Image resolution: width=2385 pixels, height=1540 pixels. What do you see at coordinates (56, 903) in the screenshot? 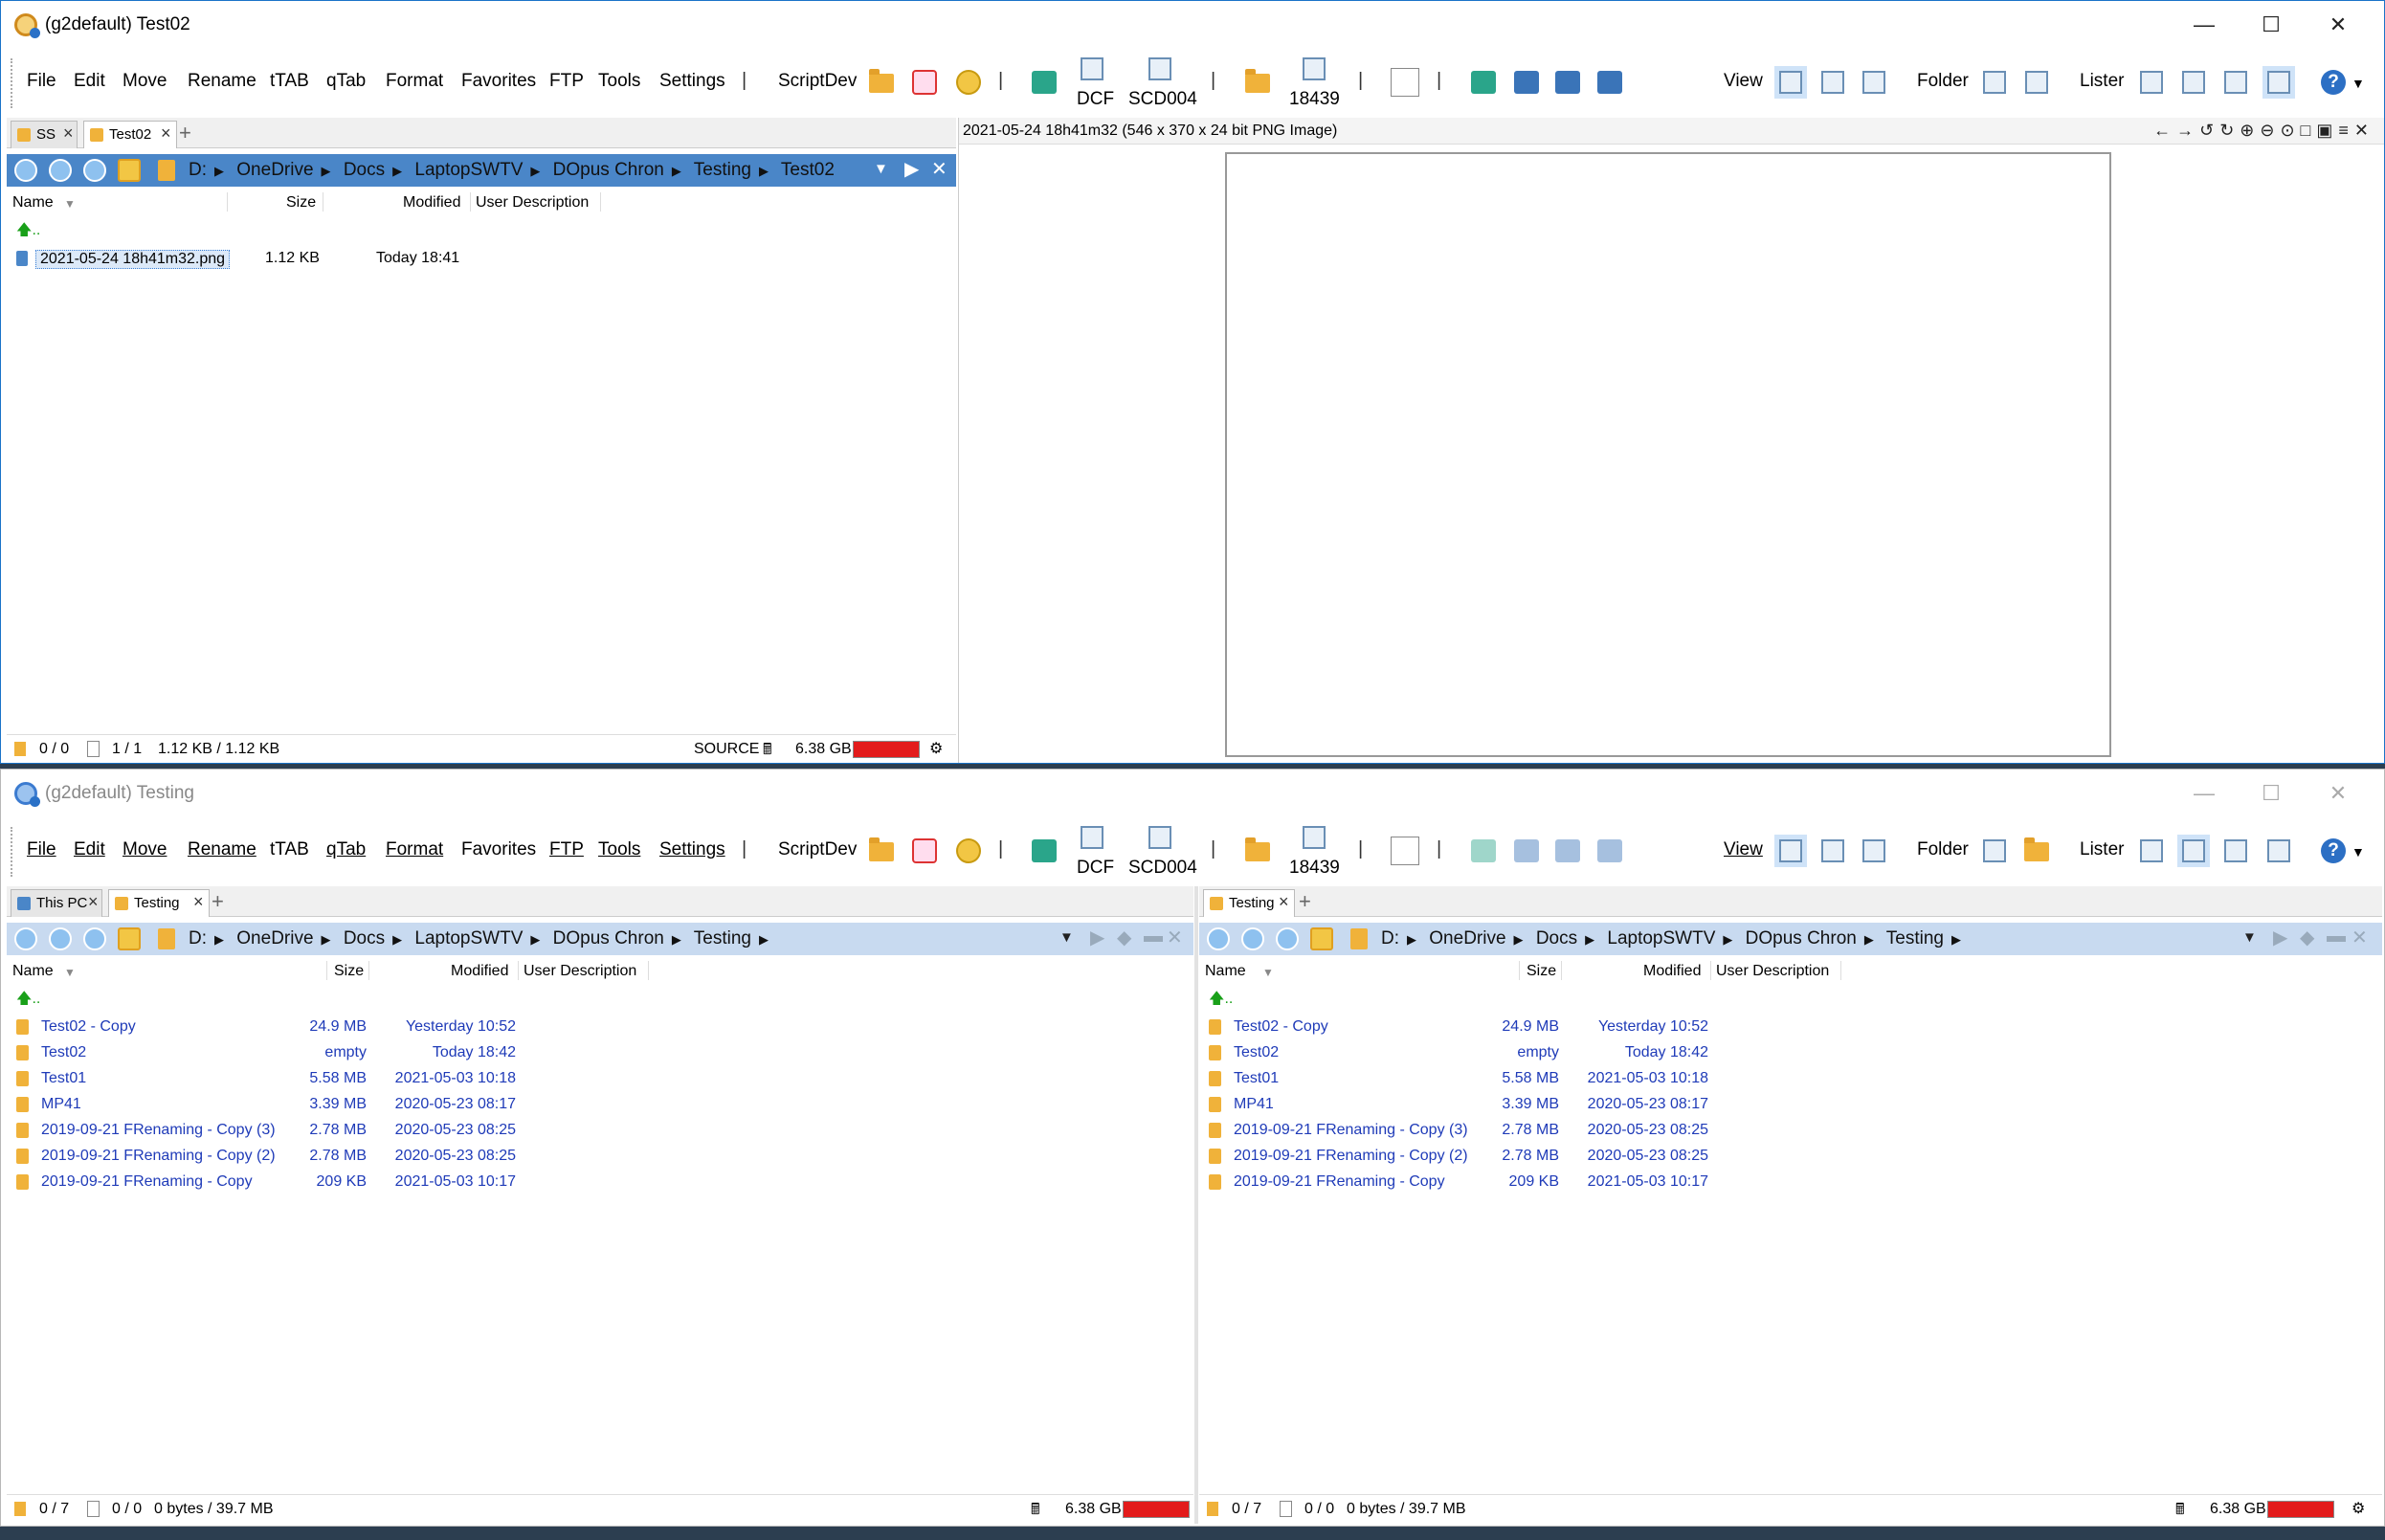
I see `tab-this-pc: This PC ×` at bounding box center [56, 903].